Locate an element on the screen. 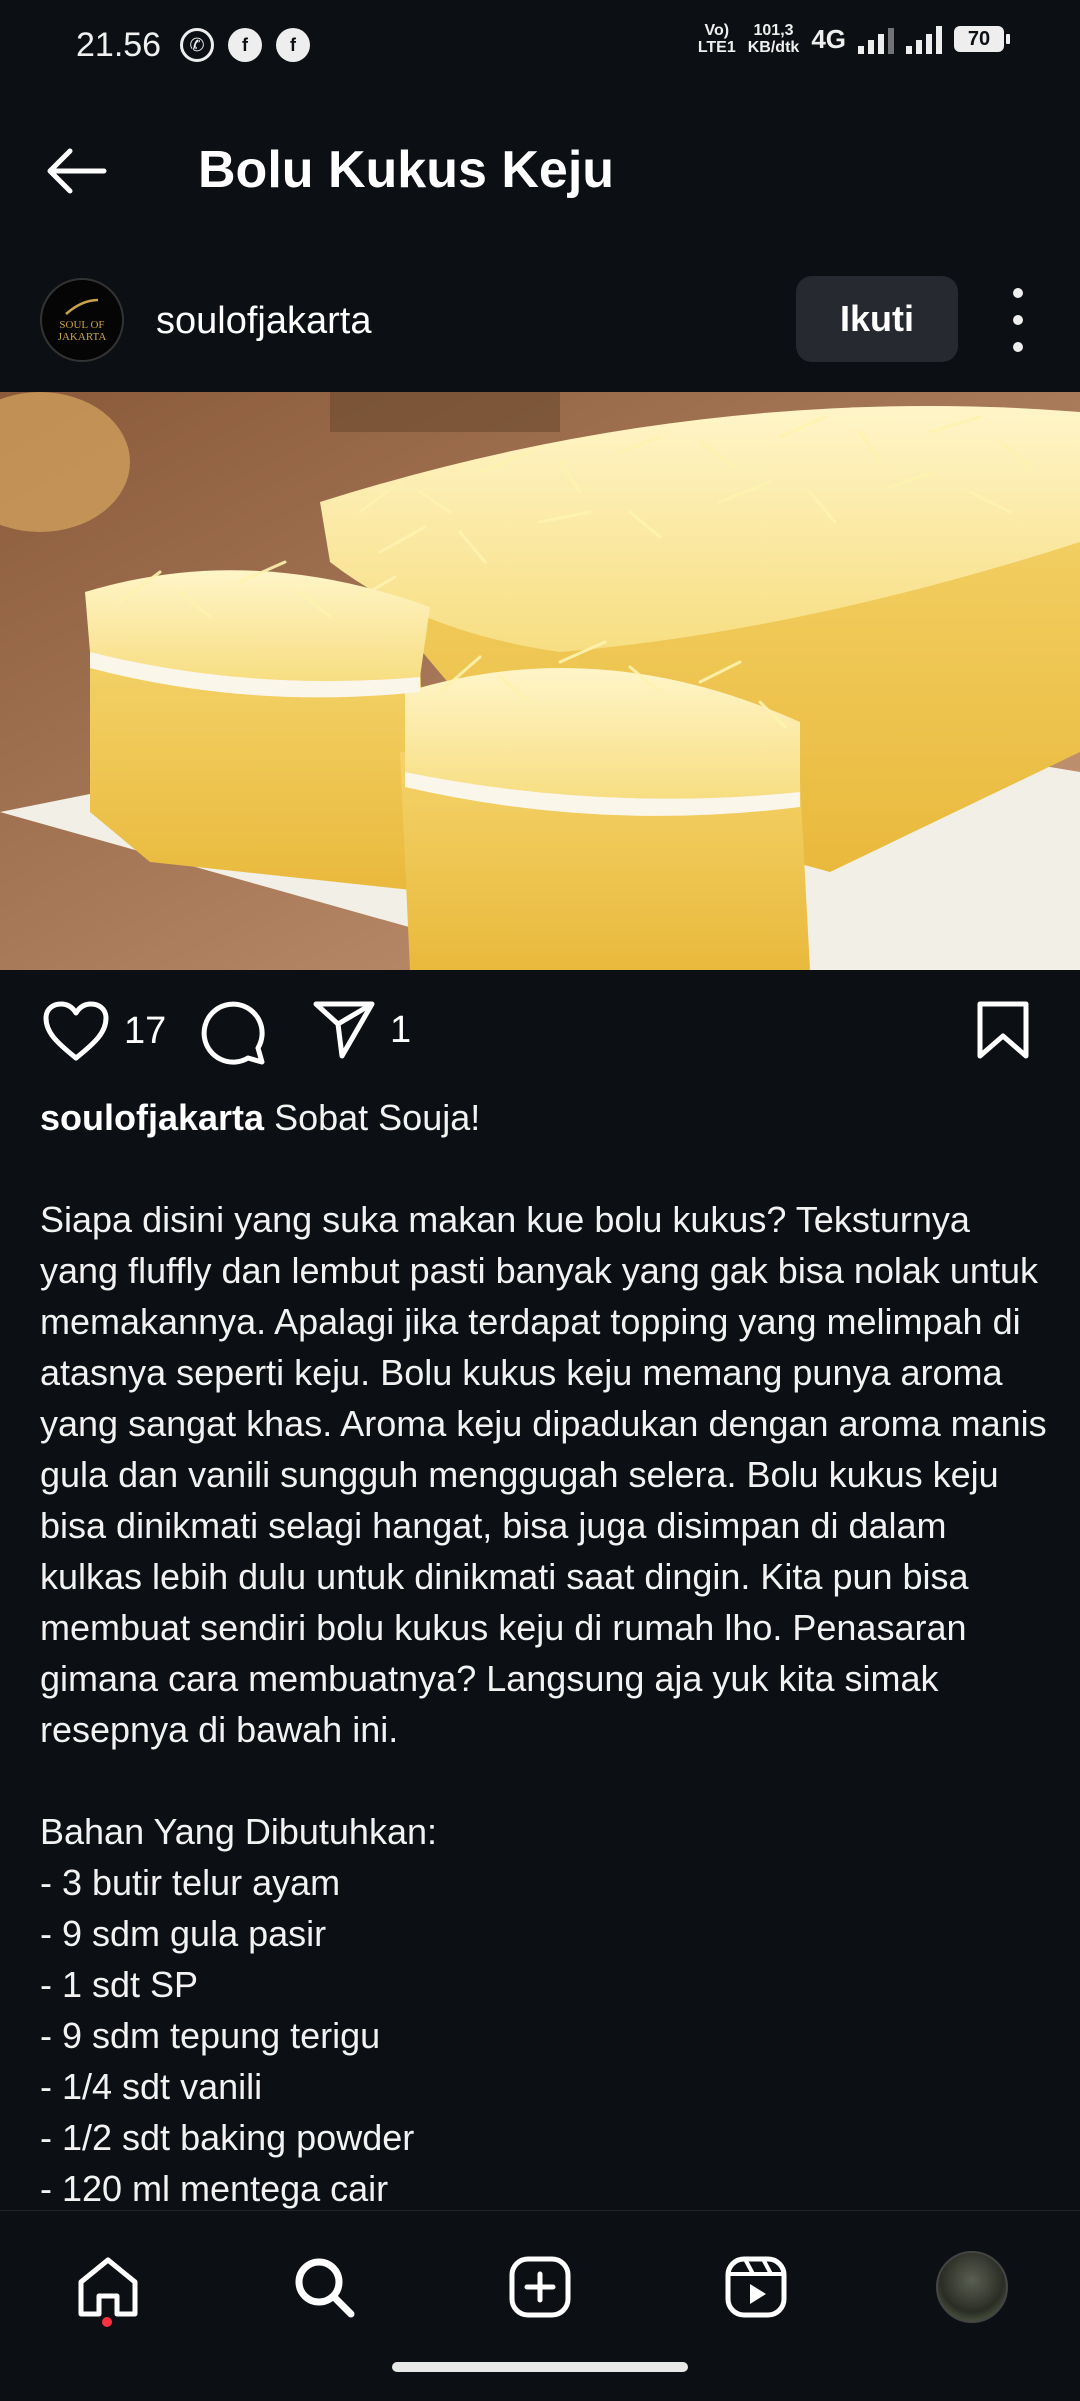  ingredient-item: - 9 sdm gula pasir is located at coordinates (183, 1933).